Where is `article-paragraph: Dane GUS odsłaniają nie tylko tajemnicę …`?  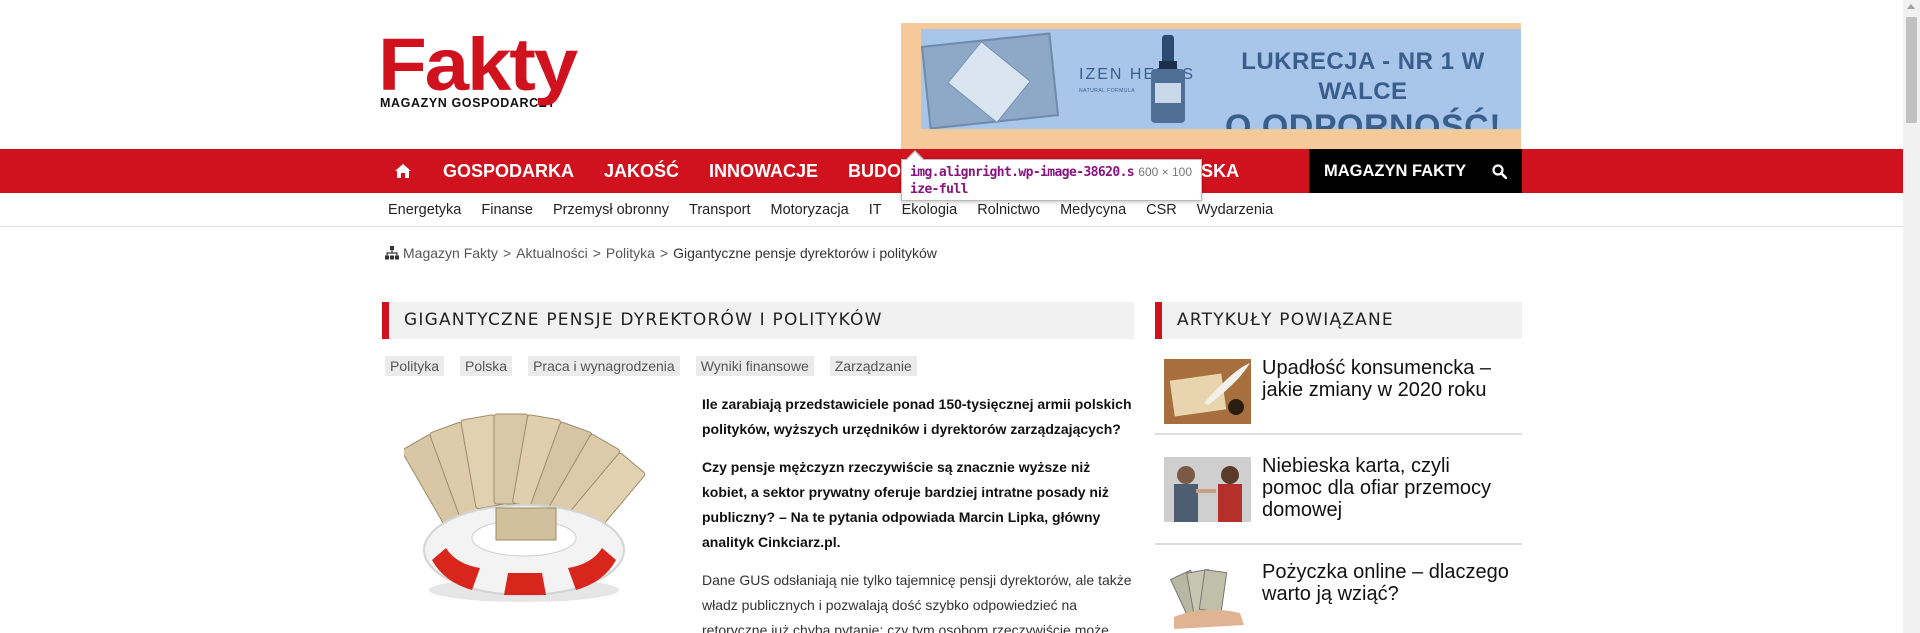
article-paragraph: Dane GUS odsłaniają nie tylko tajemnicę … is located at coordinates (917, 602).